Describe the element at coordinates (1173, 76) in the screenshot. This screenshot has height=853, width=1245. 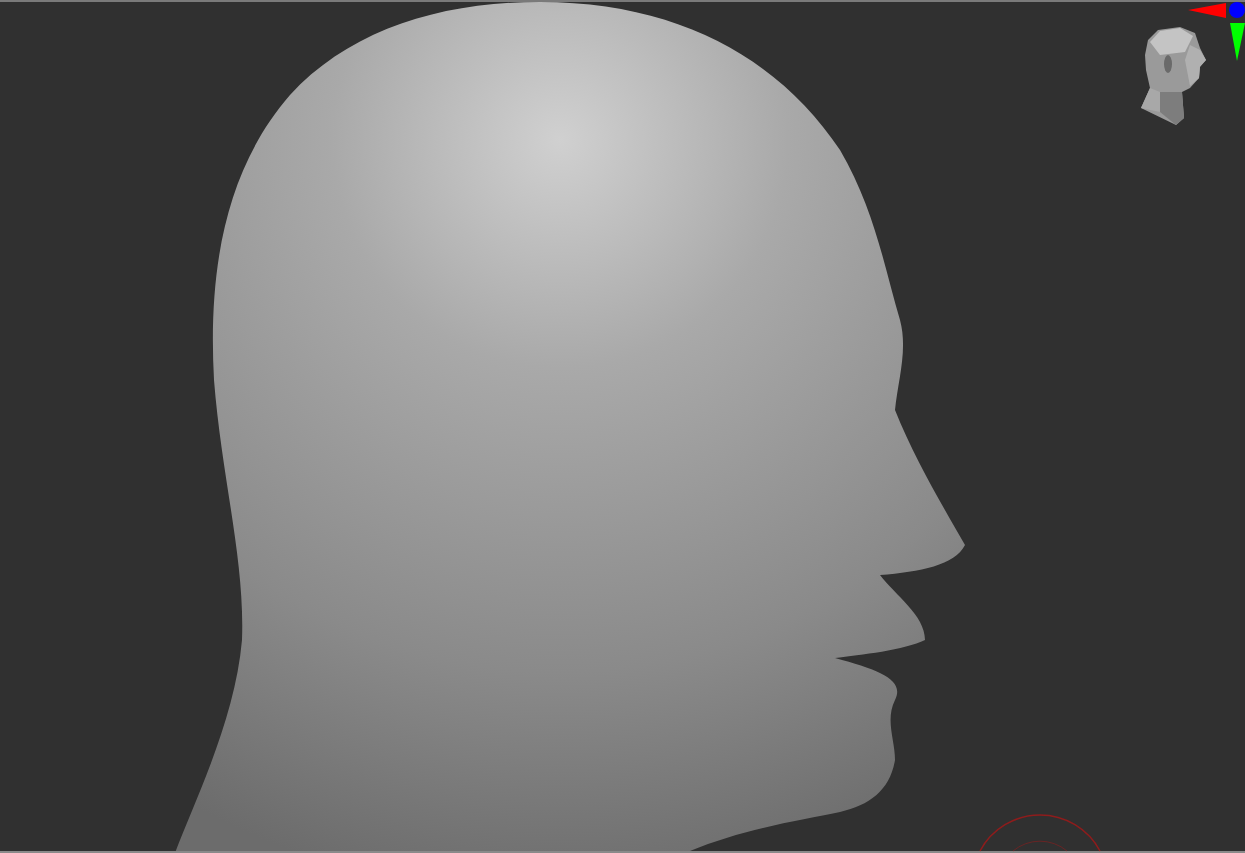
I see `faceted-head-icon` at that location.